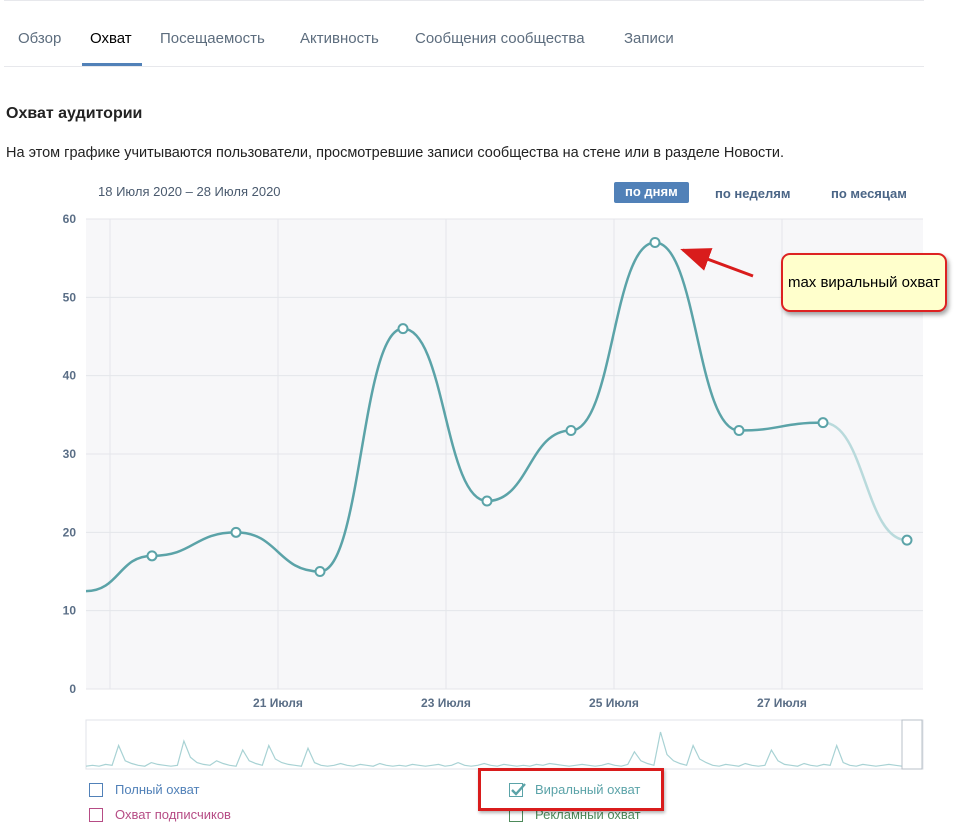  Describe the element at coordinates (869, 193) in the screenshot. I see `period-by-month: по месяцам` at that location.